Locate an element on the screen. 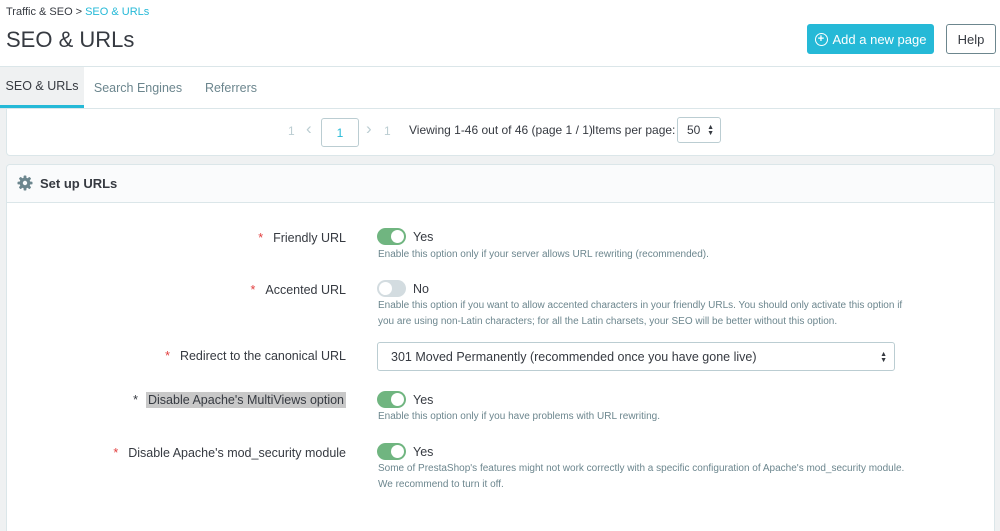 This screenshot has height=531, width=1000. multiviews-switch is located at coordinates (391, 399).